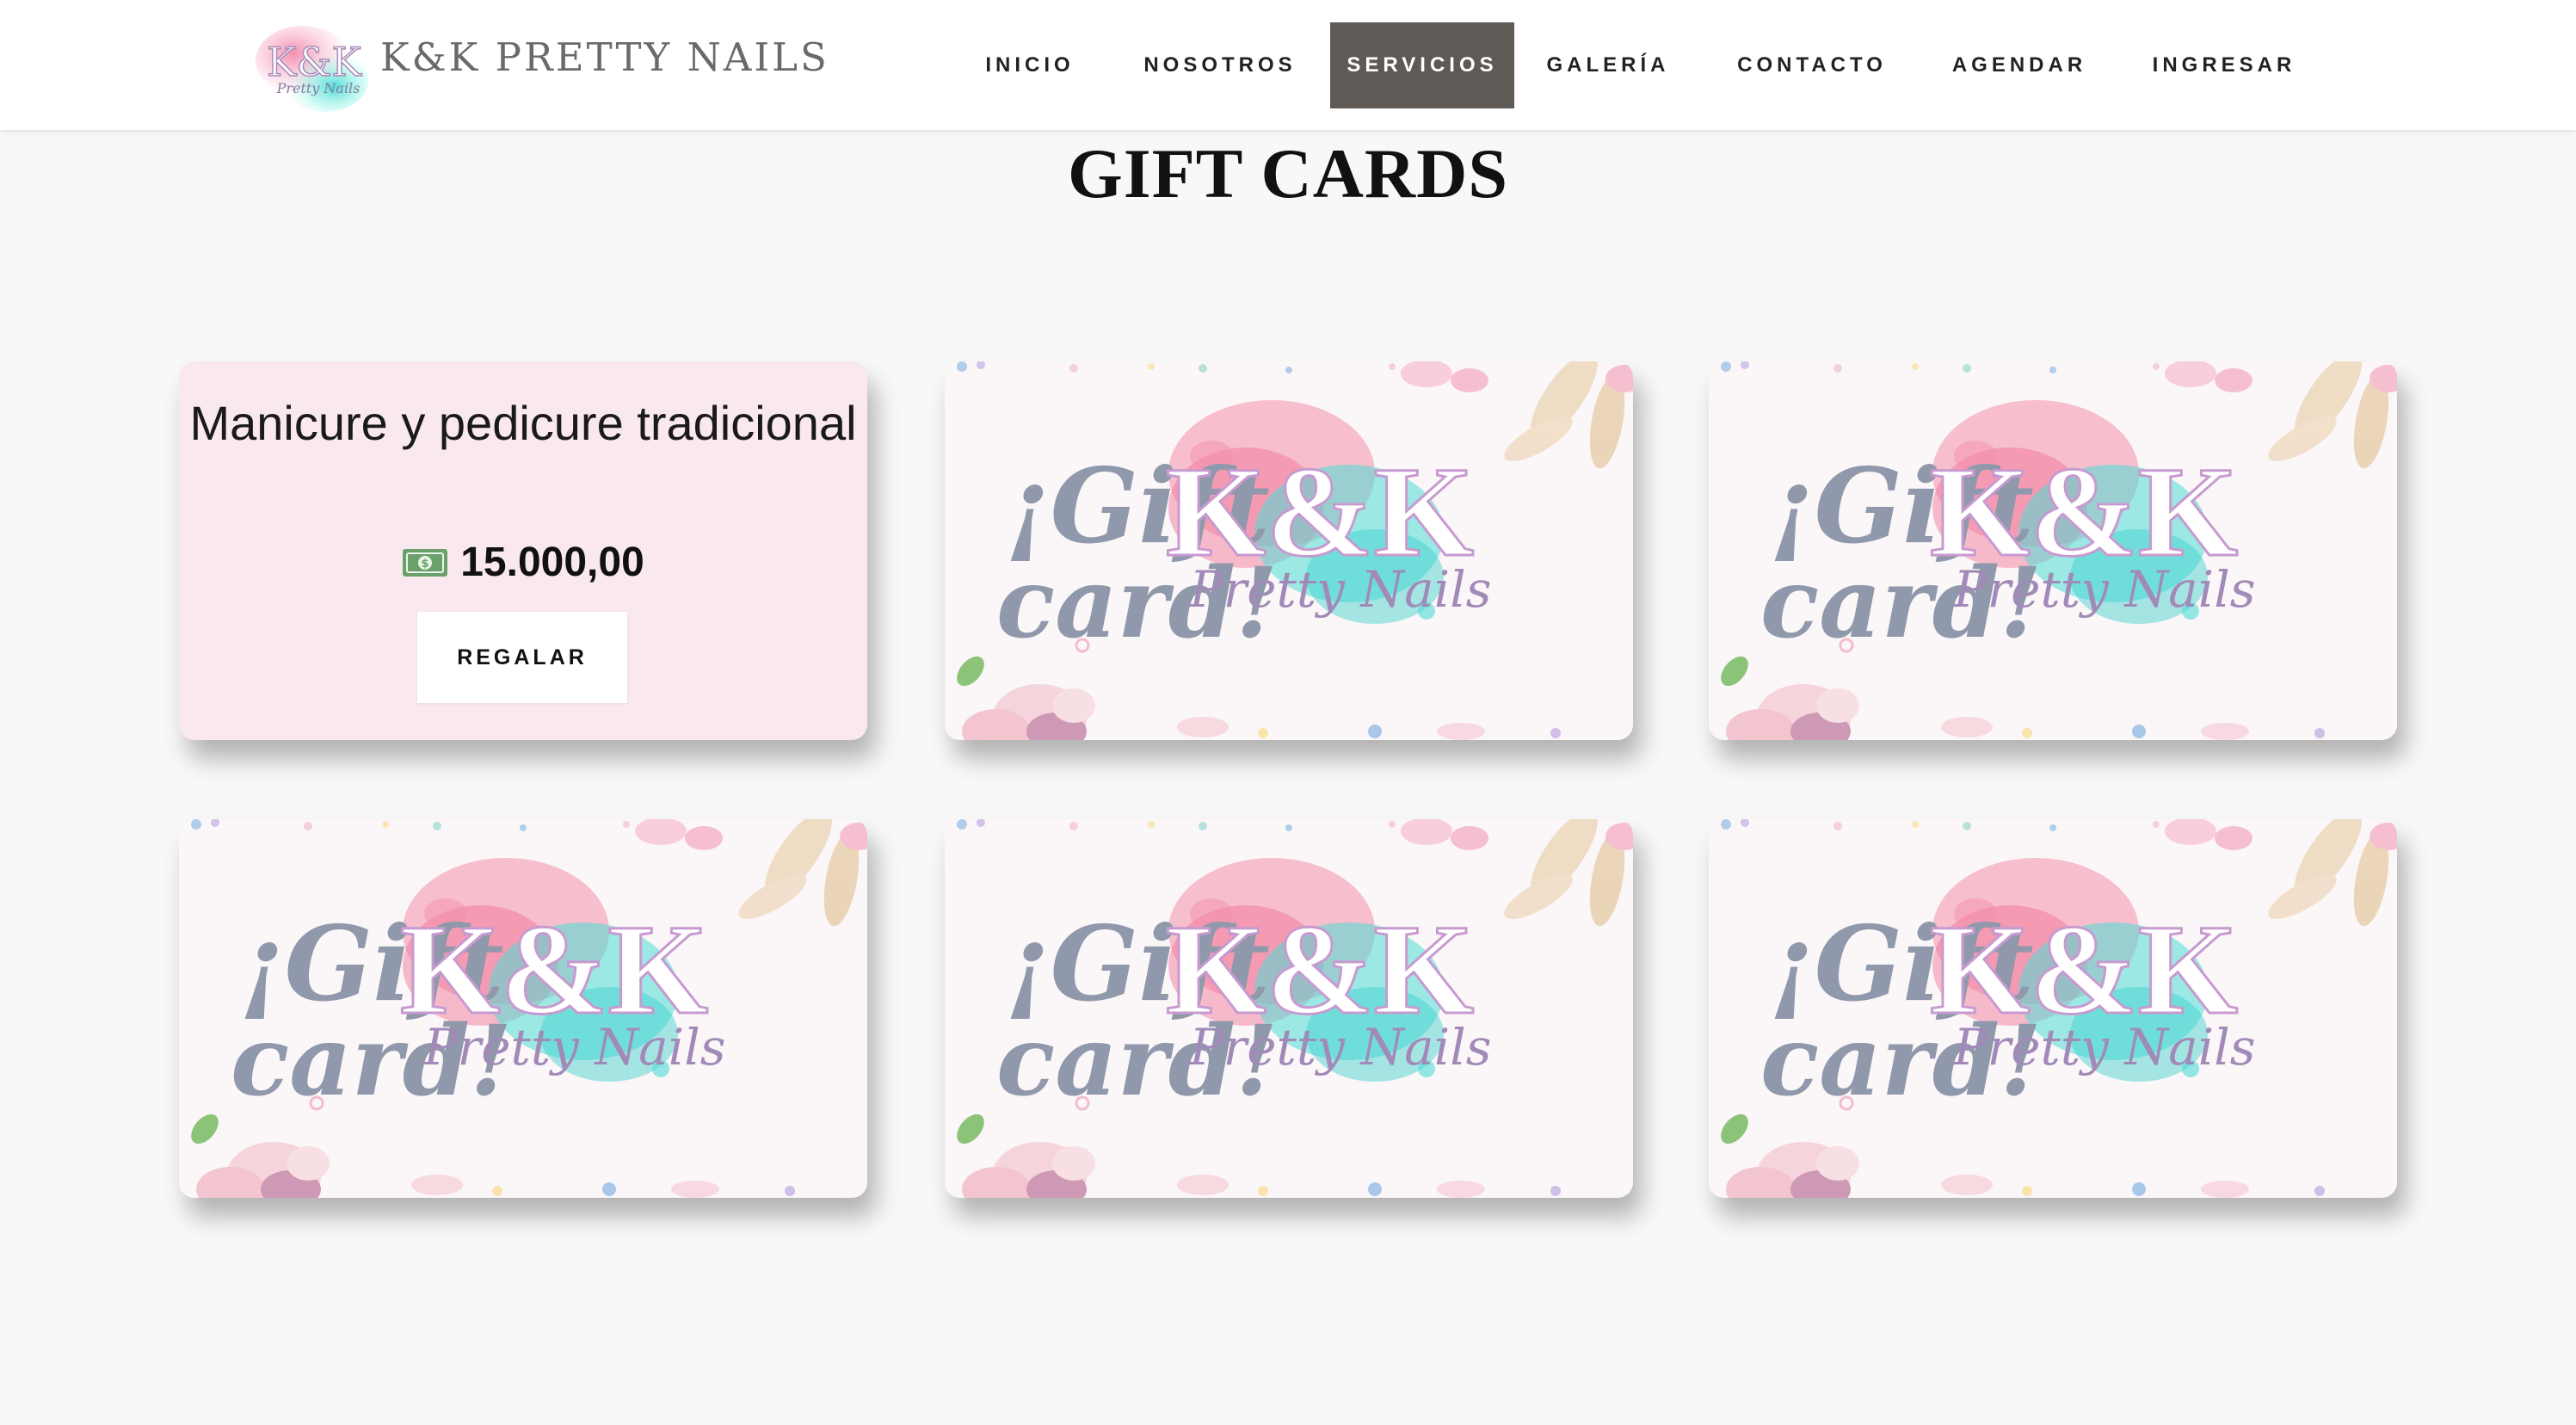 This screenshot has height=1425, width=2576. Describe the element at coordinates (1288, 174) in the screenshot. I see `page-title: GIFT CARDS` at that location.